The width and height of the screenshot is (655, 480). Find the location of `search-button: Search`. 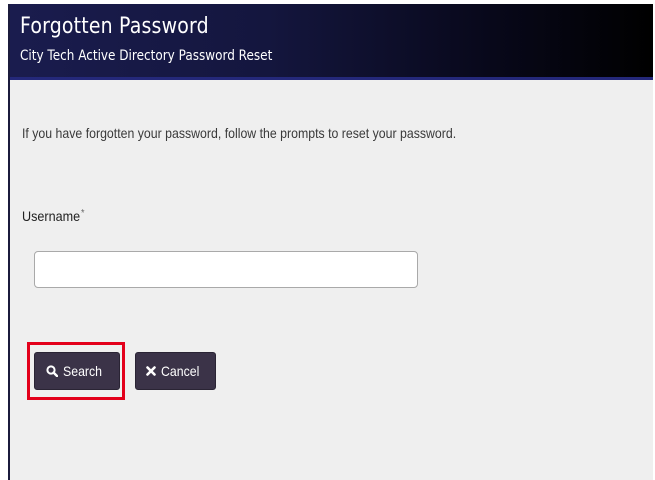

search-button: Search is located at coordinates (77, 371).